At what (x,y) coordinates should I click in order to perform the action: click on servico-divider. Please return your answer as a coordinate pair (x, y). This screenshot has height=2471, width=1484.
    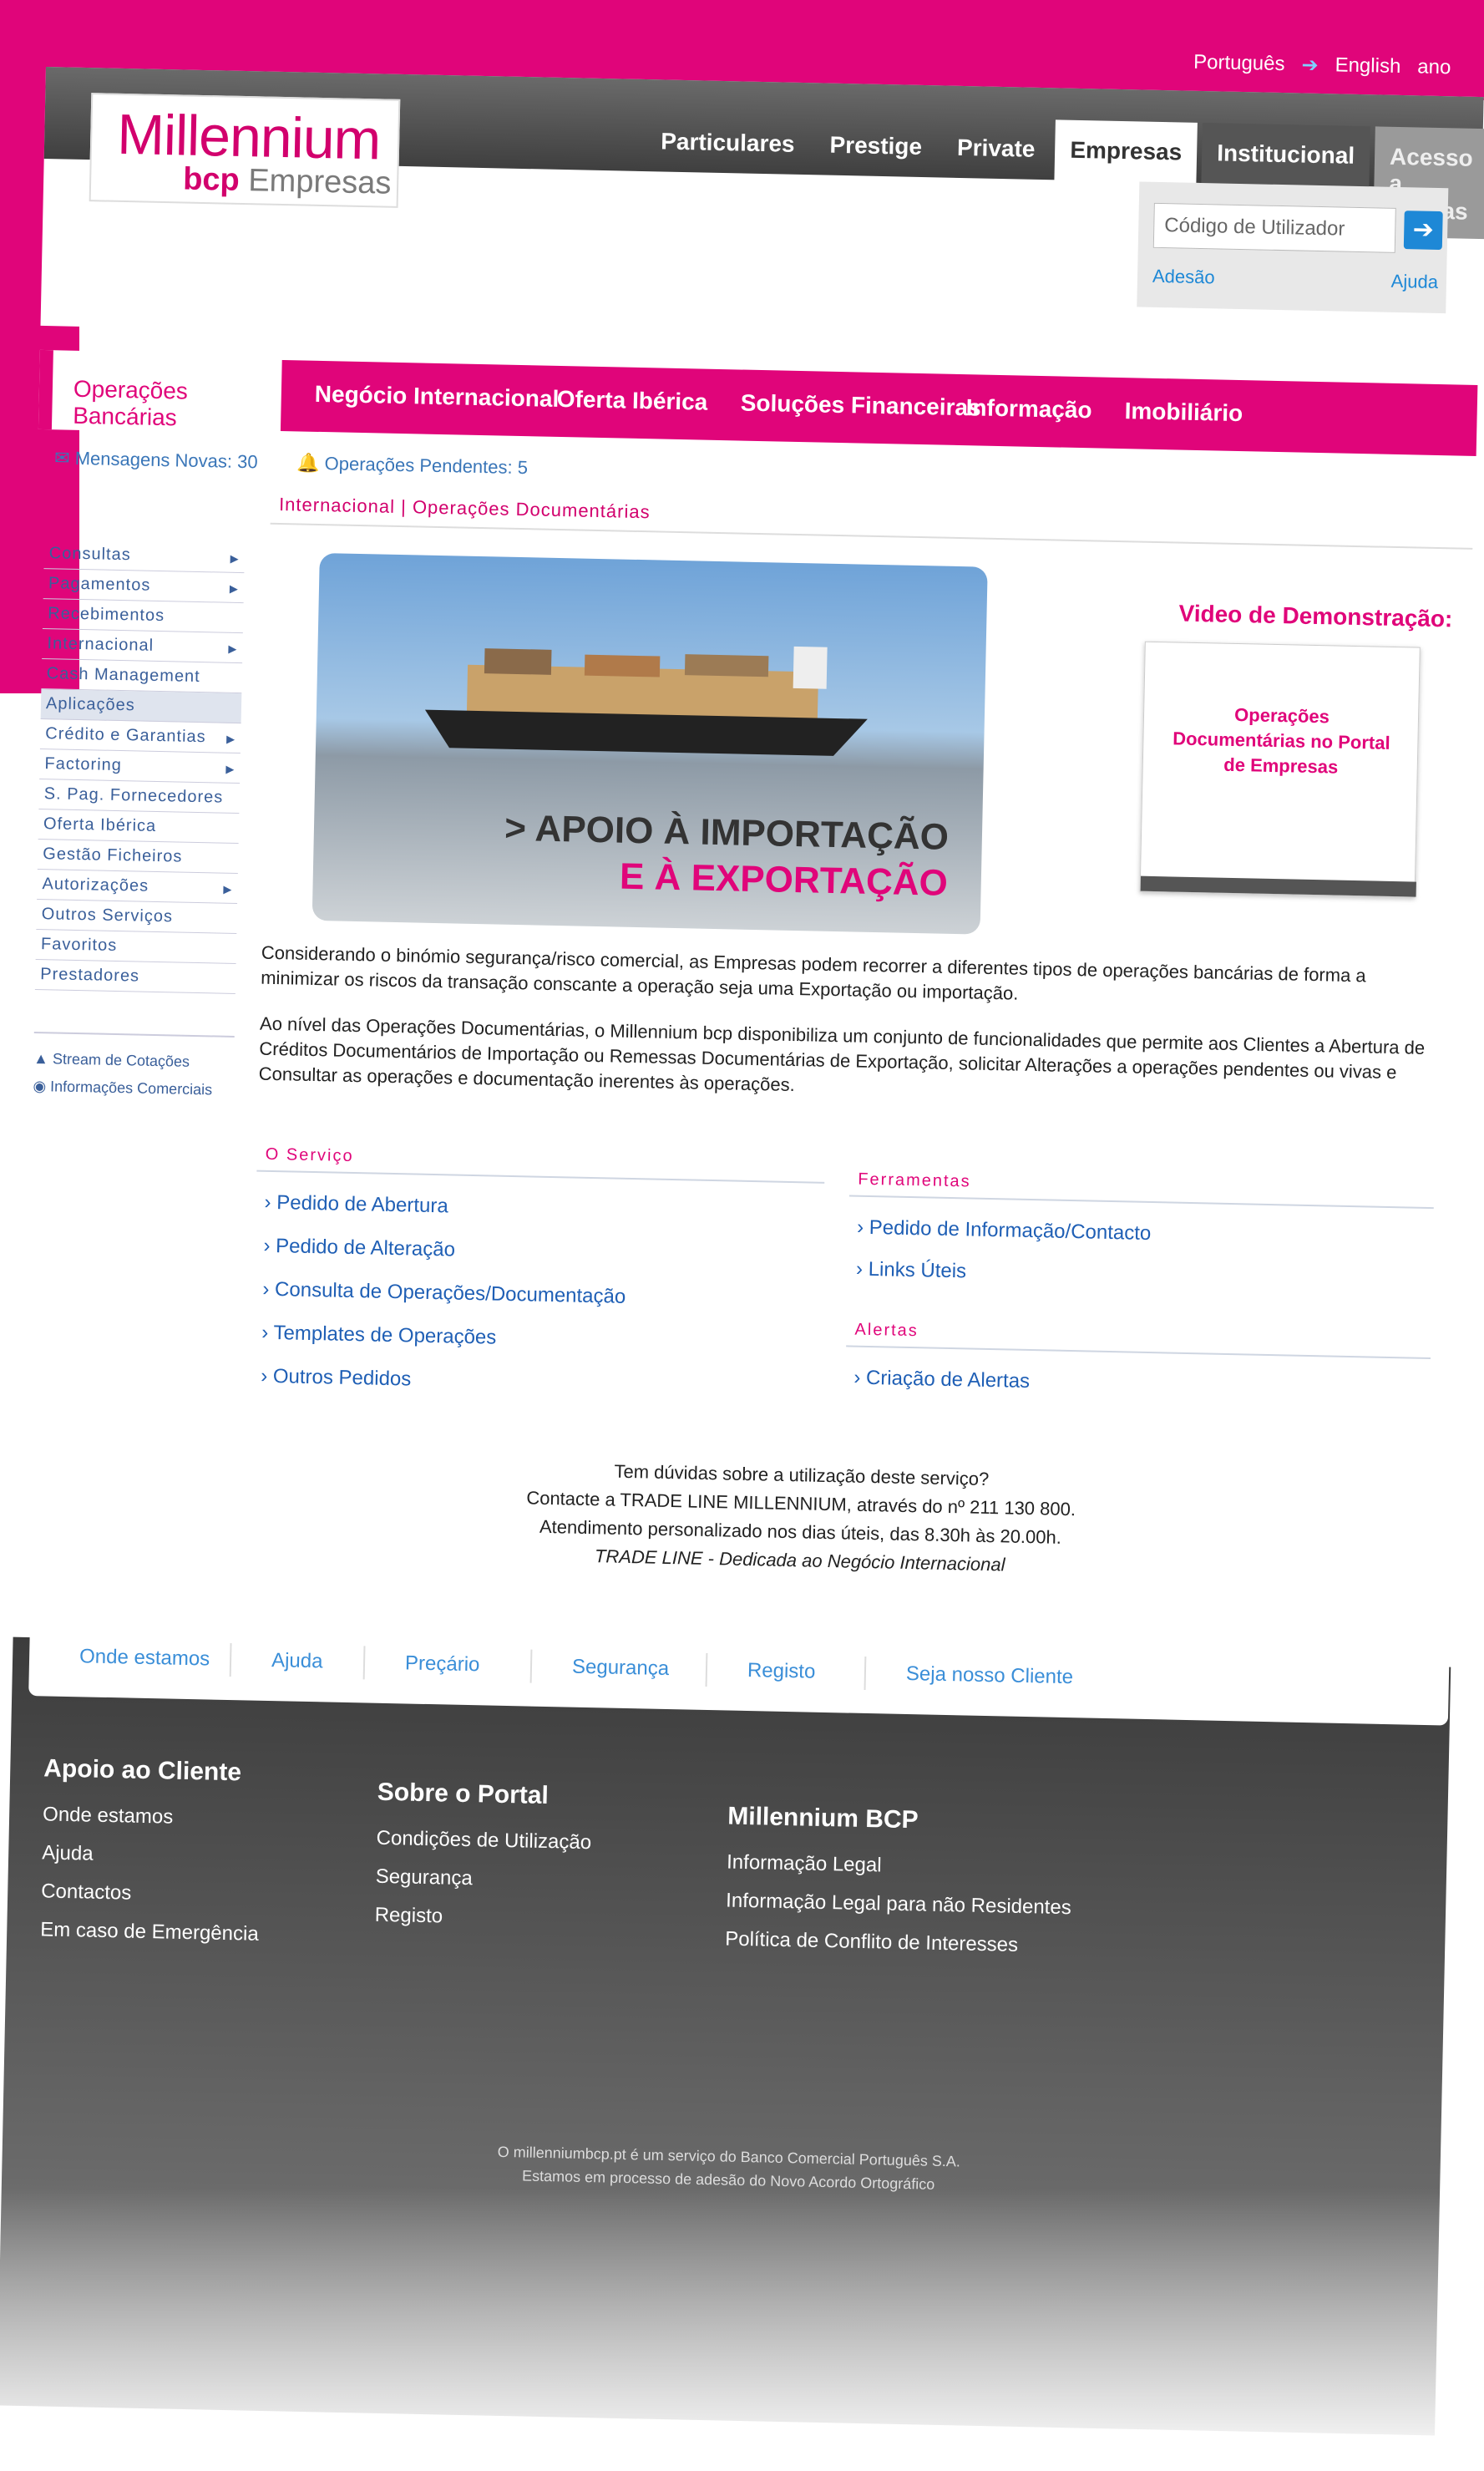
    Looking at the image, I should click on (540, 1177).